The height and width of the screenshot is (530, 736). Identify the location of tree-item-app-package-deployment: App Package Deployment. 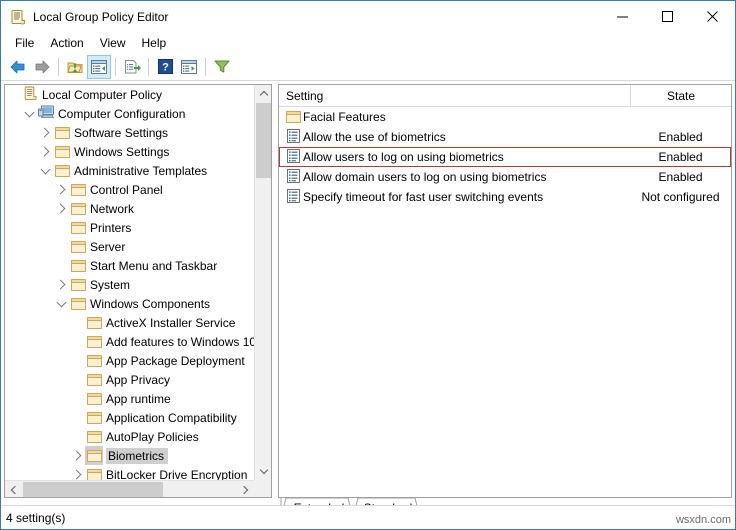
(129, 360).